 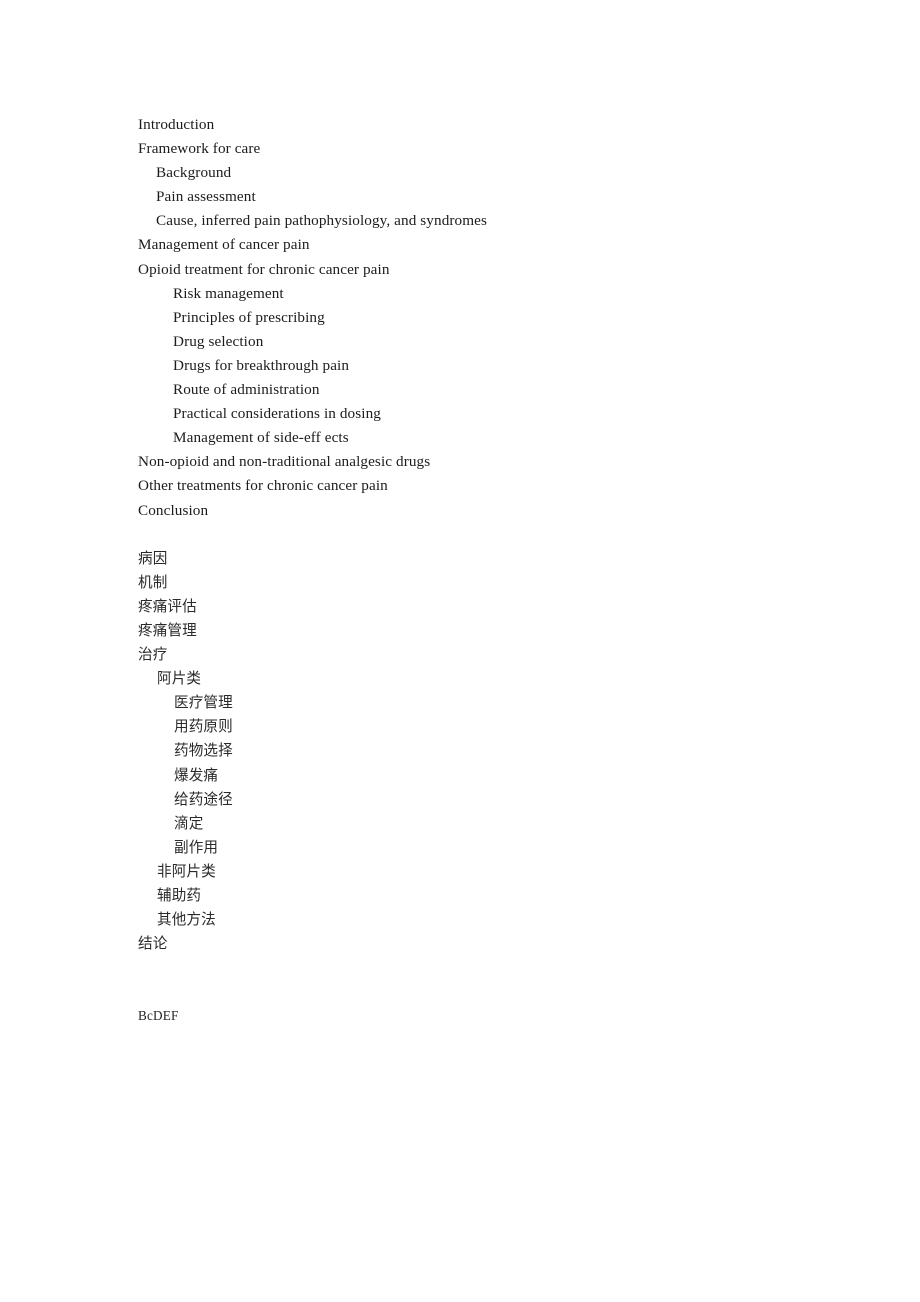 What do you see at coordinates (488, 294) in the screenshot?
I see `outline-item: Risk management` at bounding box center [488, 294].